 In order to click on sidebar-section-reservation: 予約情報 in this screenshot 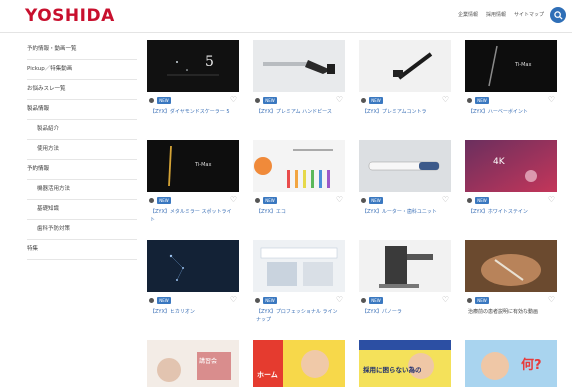, I will do `click(82, 170)`.